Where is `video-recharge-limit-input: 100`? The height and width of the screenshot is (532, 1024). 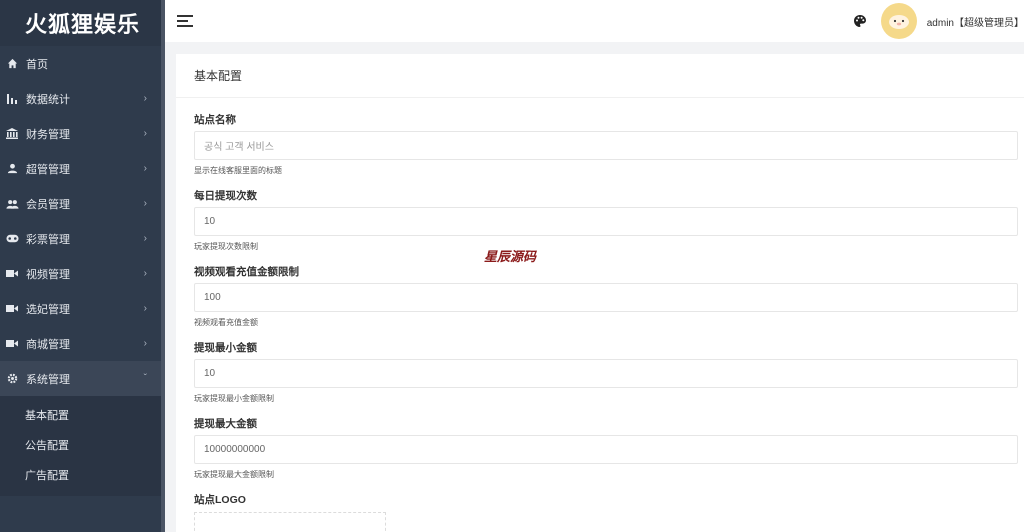 video-recharge-limit-input: 100 is located at coordinates (606, 297).